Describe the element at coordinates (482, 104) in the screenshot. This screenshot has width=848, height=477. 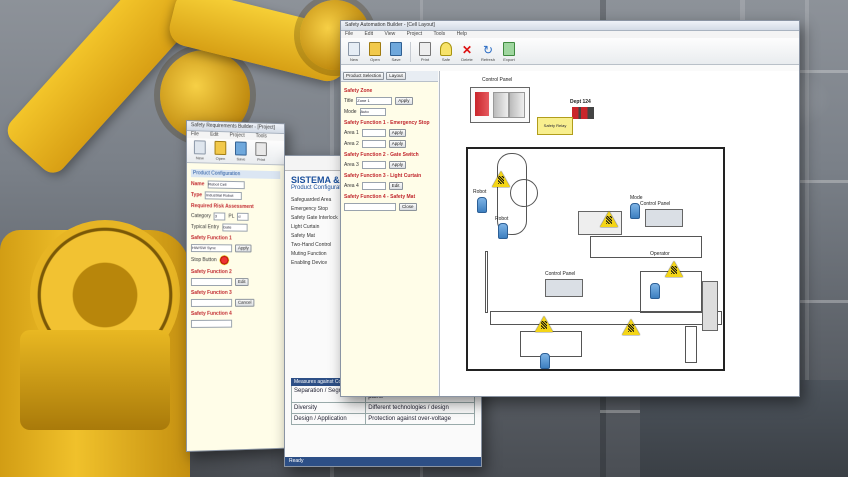
I see `safety-relay-icon` at that location.